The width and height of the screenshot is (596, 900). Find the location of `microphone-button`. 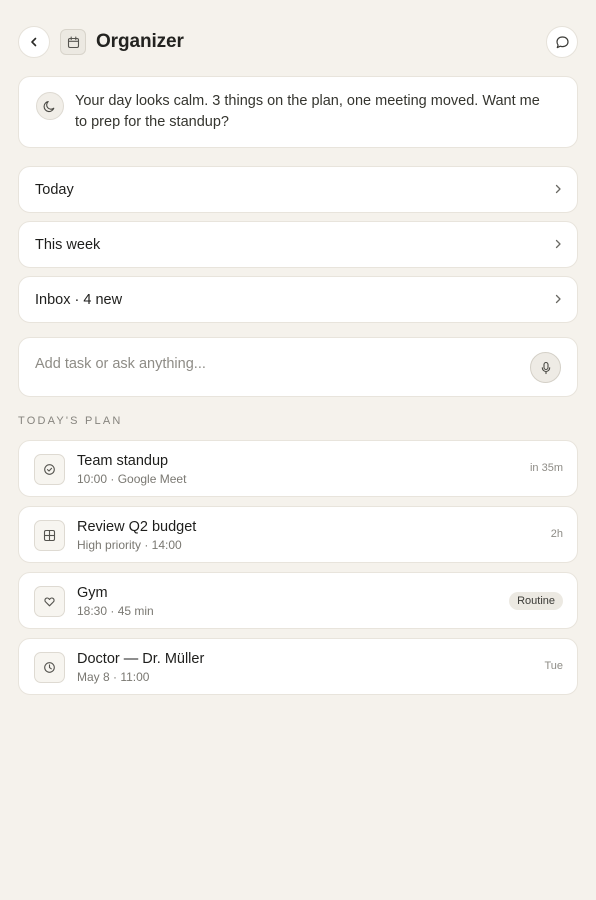

microphone-button is located at coordinates (545, 367).